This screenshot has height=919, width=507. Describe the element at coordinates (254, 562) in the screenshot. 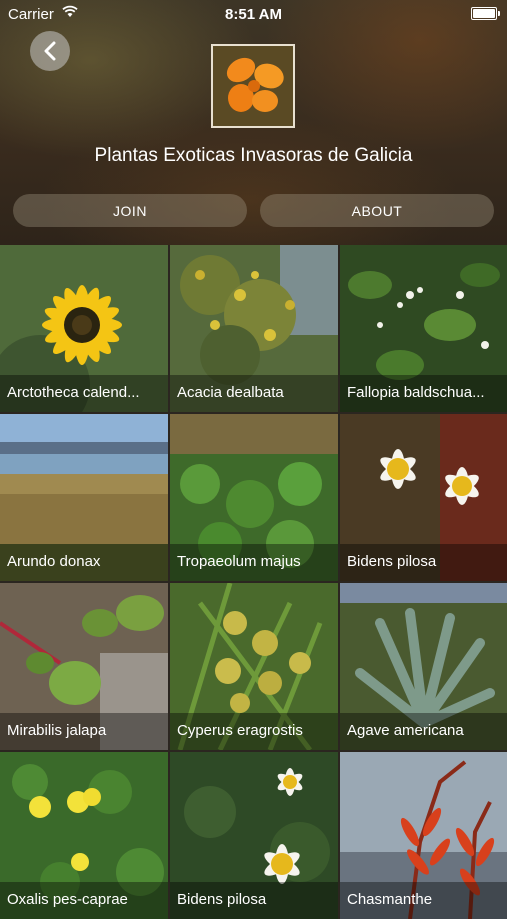

I see `species-name: Tropaeolum majus` at that location.